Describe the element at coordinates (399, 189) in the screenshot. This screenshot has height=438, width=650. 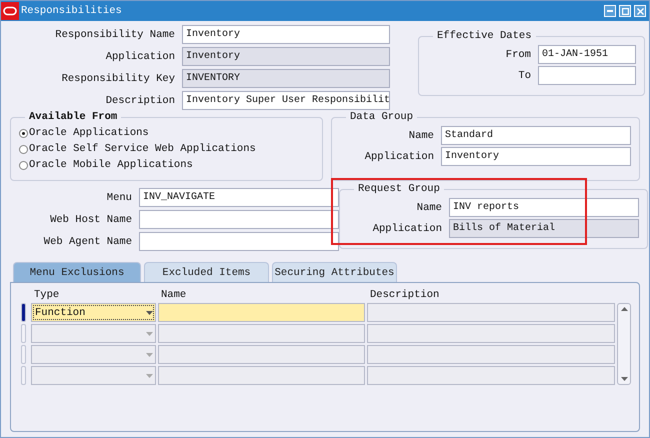
I see `group-title: Request Group` at that location.